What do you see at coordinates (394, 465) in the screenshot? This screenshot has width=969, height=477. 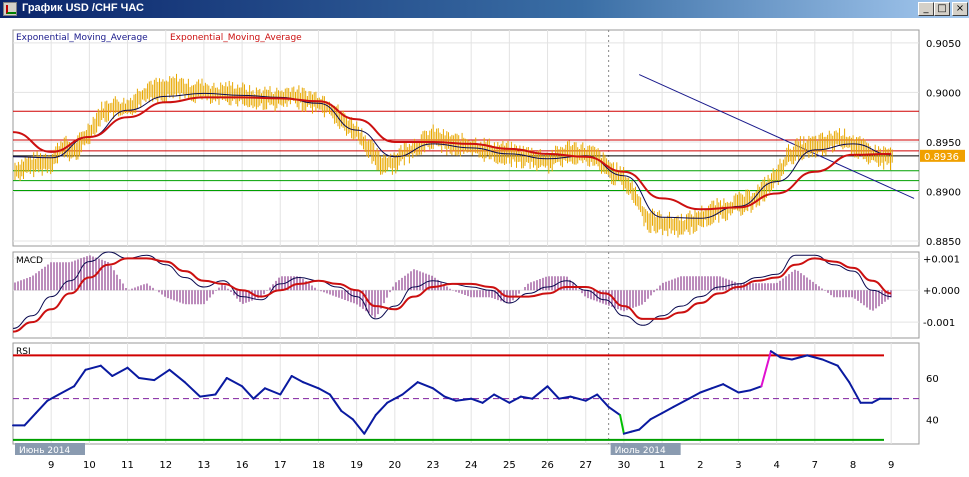 I see `x-tick-label: 20` at bounding box center [394, 465].